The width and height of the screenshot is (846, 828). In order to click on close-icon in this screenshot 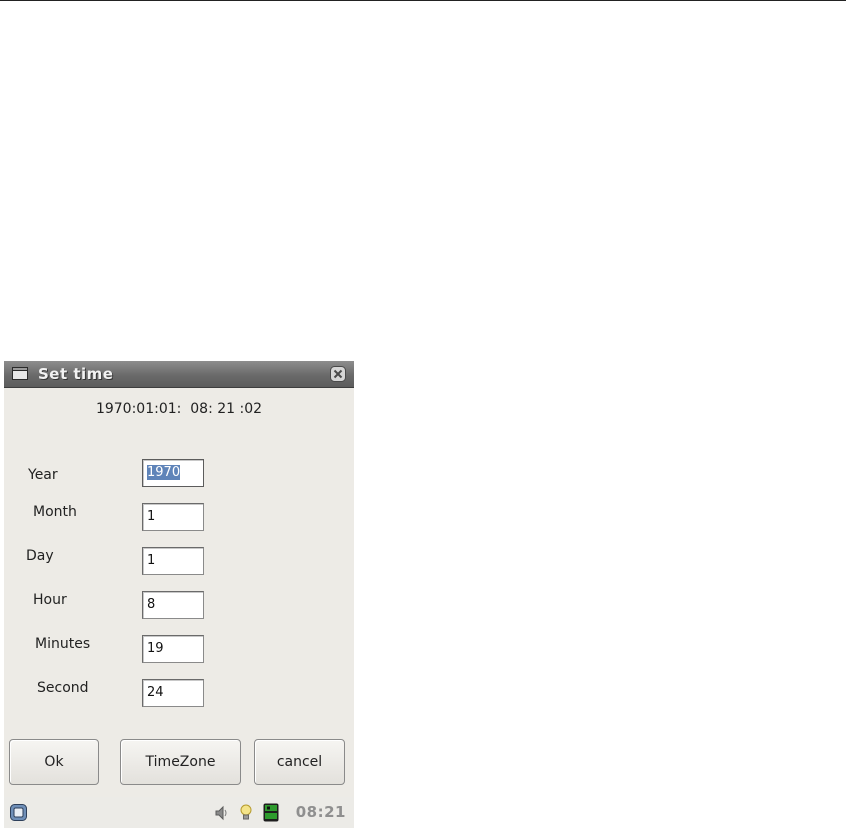, I will do `click(338, 374)`.